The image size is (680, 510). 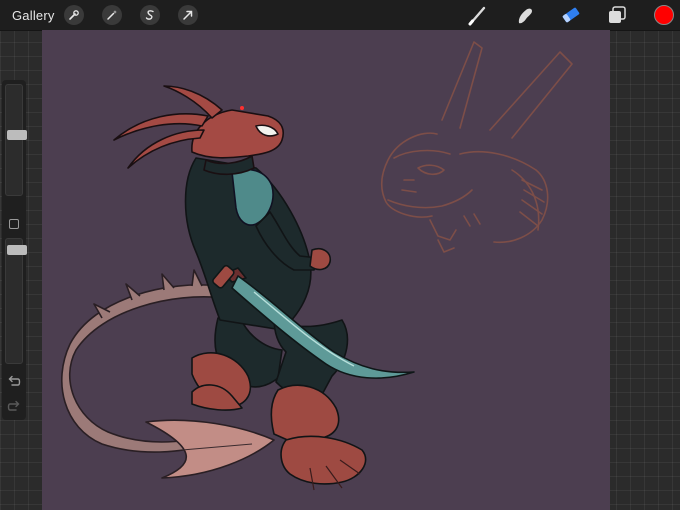 I want to click on dragon-head-sketch, so click(x=476, y=147).